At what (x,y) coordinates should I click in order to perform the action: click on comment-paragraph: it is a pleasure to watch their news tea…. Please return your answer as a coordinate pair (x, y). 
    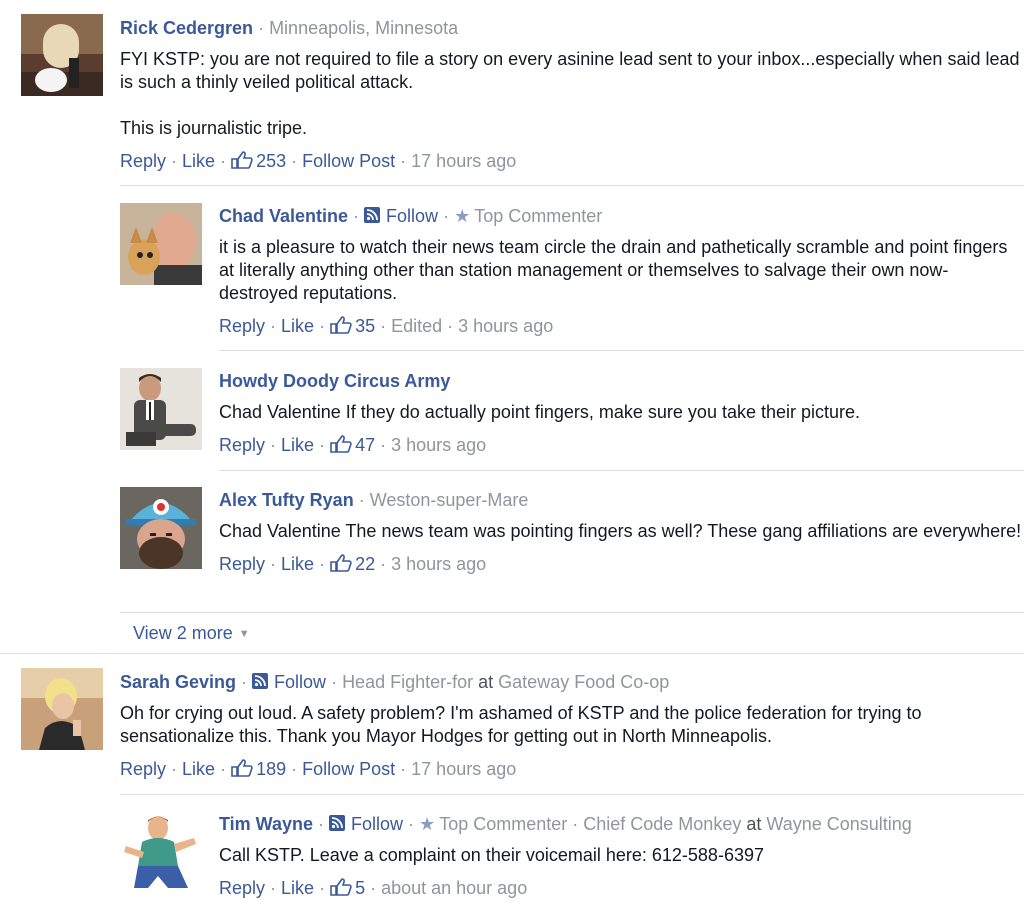
    Looking at the image, I should click on (613, 270).